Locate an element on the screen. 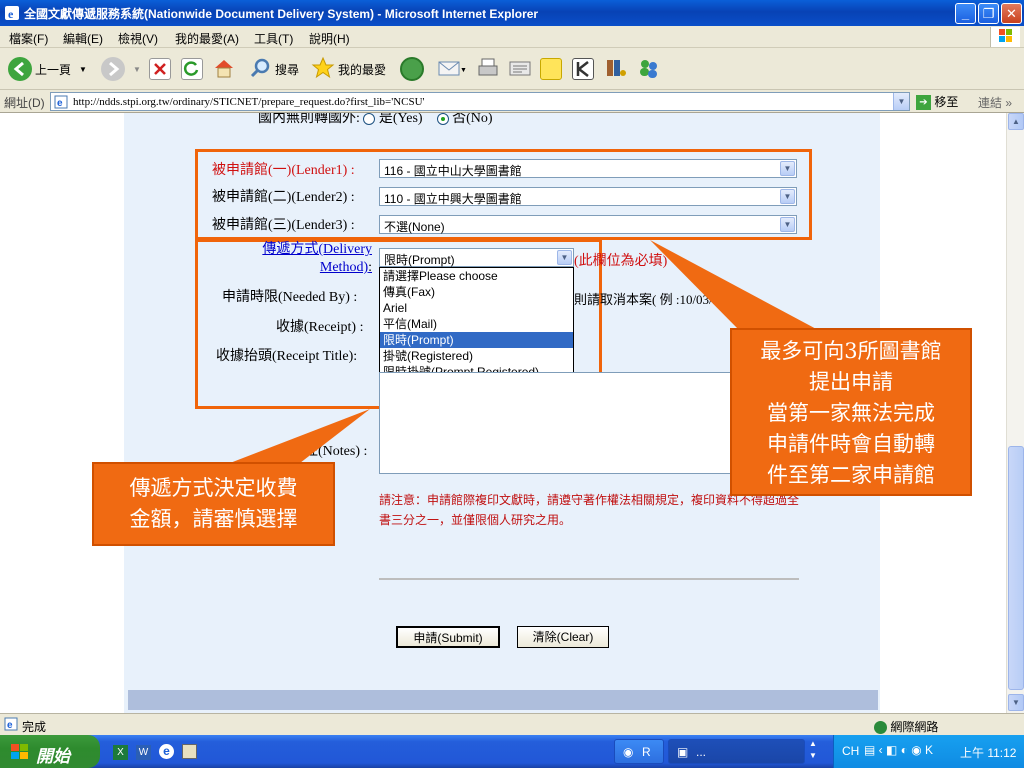  go-arrow-icon: ➔ is located at coordinates (923, 103).